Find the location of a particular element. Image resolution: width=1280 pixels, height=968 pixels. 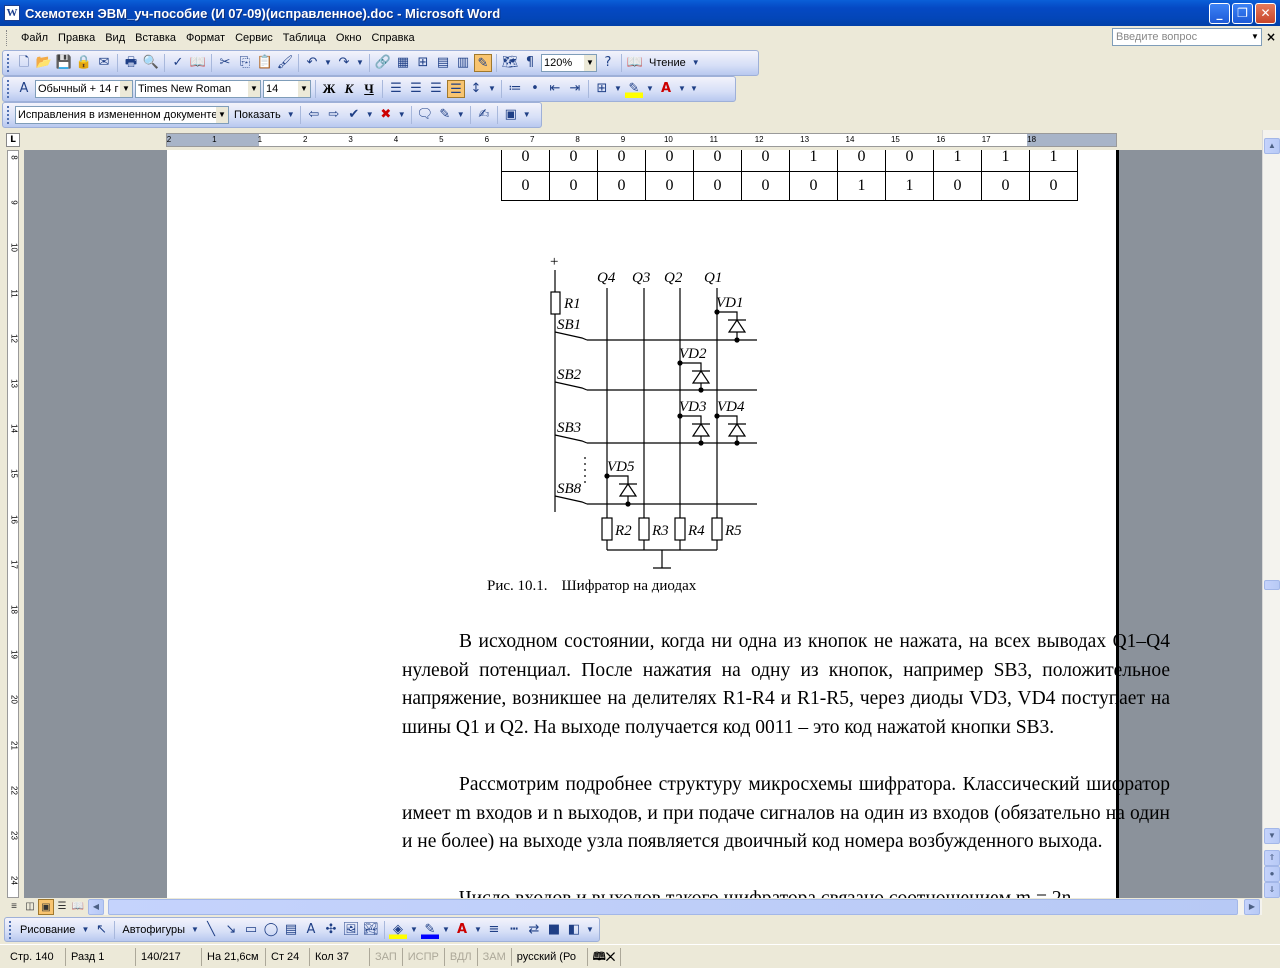

highlight-review-dropdown-icon: ▼ is located at coordinates (461, 115).